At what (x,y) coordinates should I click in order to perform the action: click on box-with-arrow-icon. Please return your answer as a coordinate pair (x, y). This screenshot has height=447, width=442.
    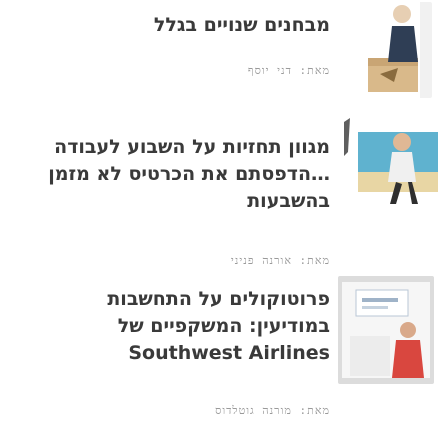
    Looking at the image, I should click on (386, 50).